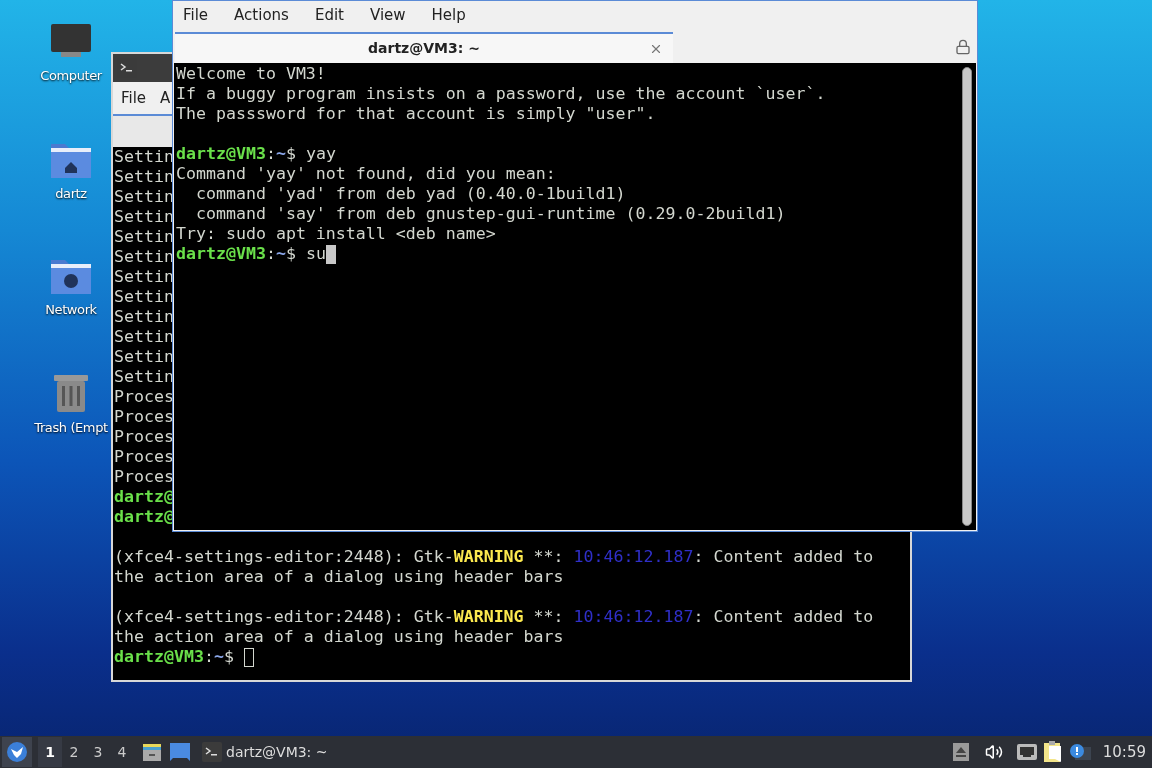  What do you see at coordinates (212, 752) in the screenshot?
I see `terminal-icon` at bounding box center [212, 752].